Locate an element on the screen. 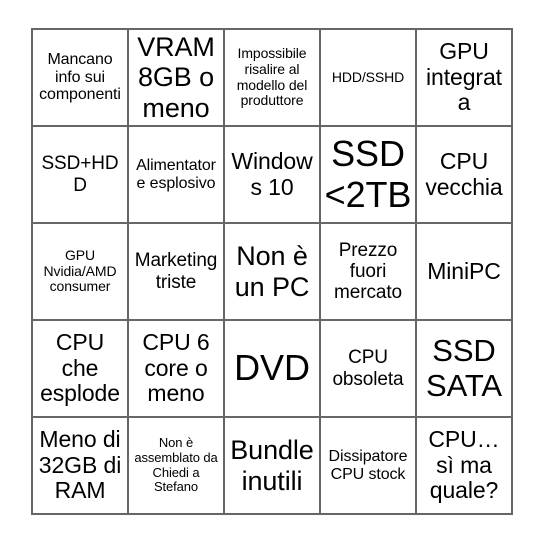 The height and width of the screenshot is (544, 544). bingo-cell-label: CPU vecchia is located at coordinates (464, 173).